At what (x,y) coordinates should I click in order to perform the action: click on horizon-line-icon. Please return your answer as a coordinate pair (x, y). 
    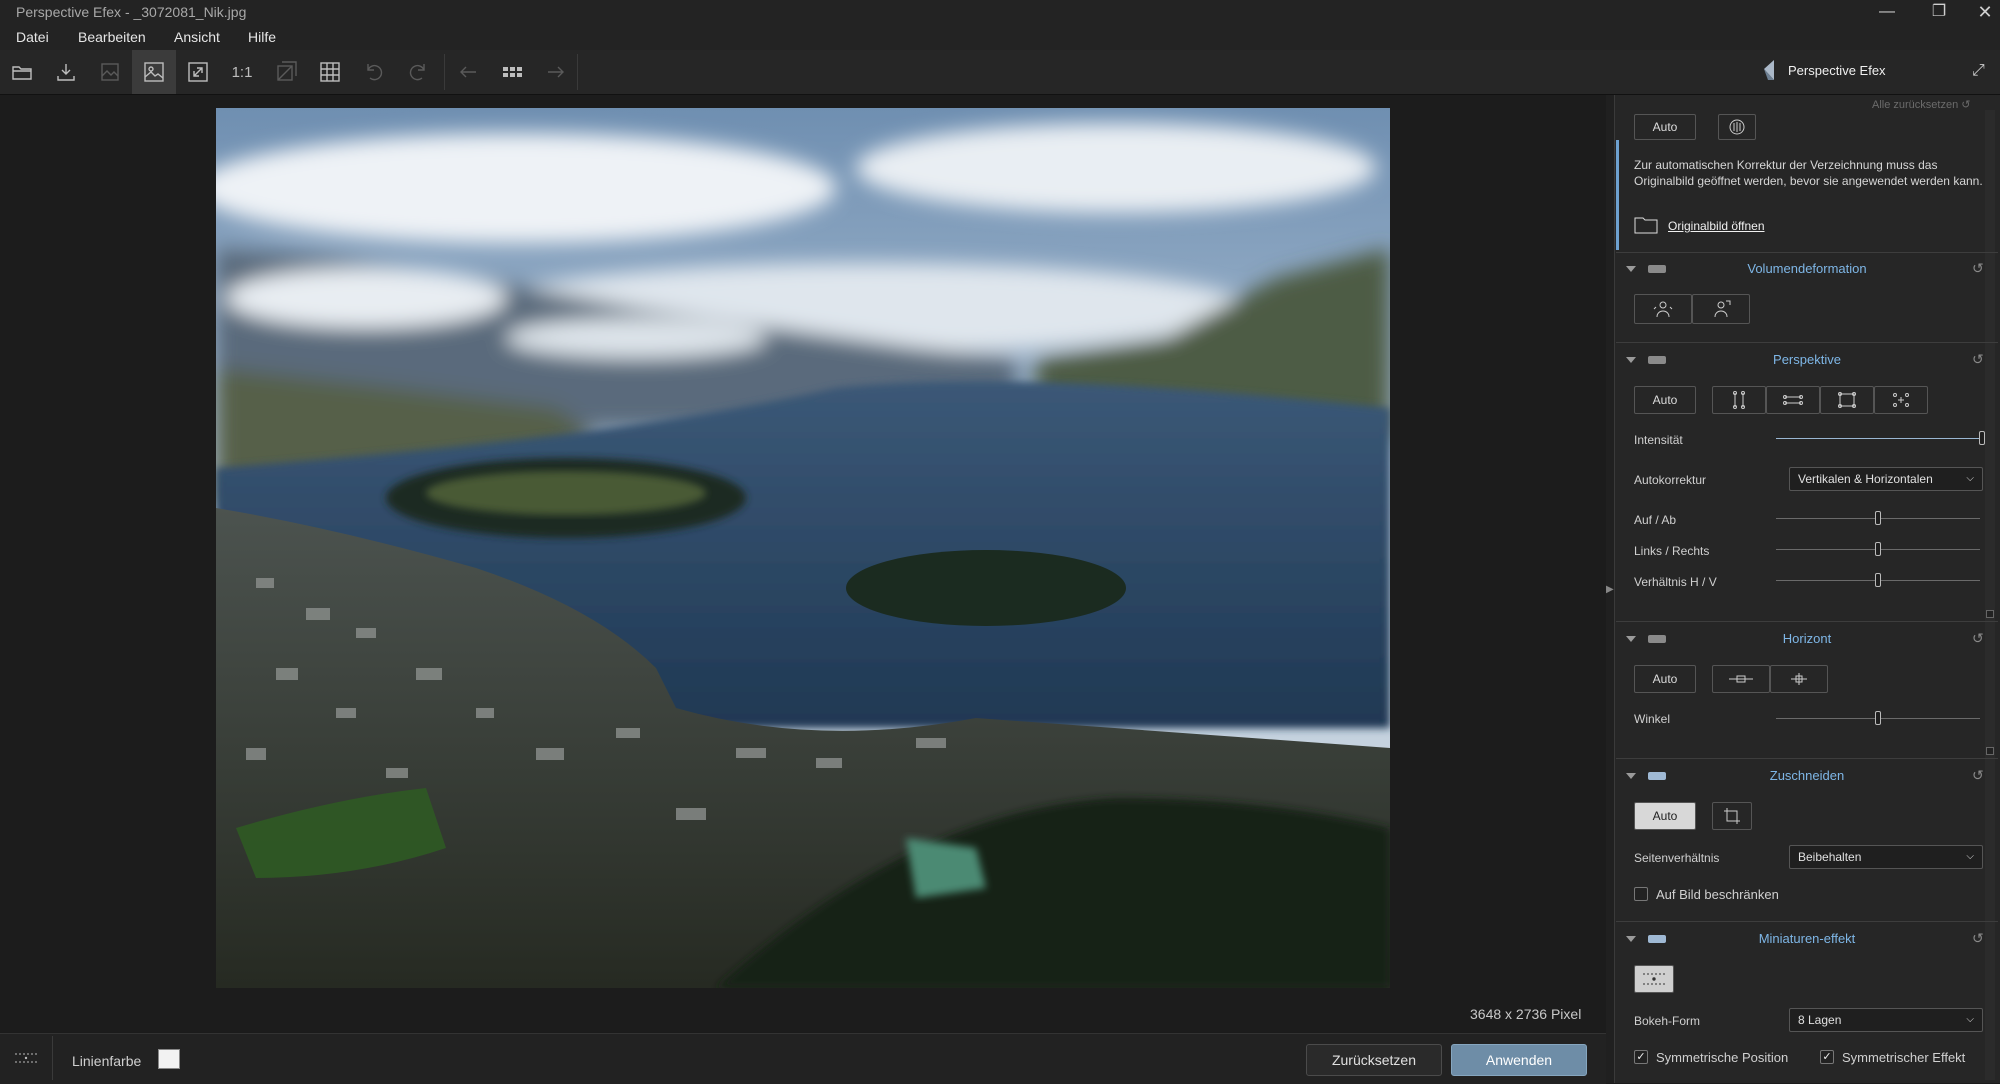
    Looking at the image, I should click on (1741, 679).